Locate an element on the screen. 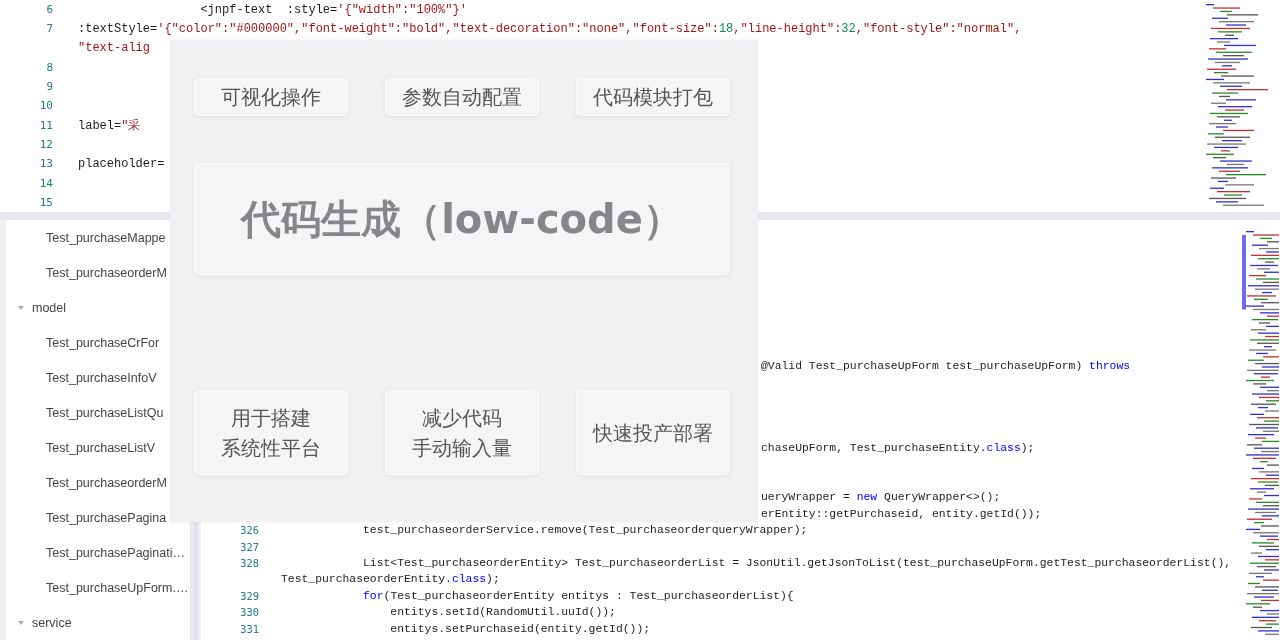  folder-name: service is located at coordinates (52, 622).